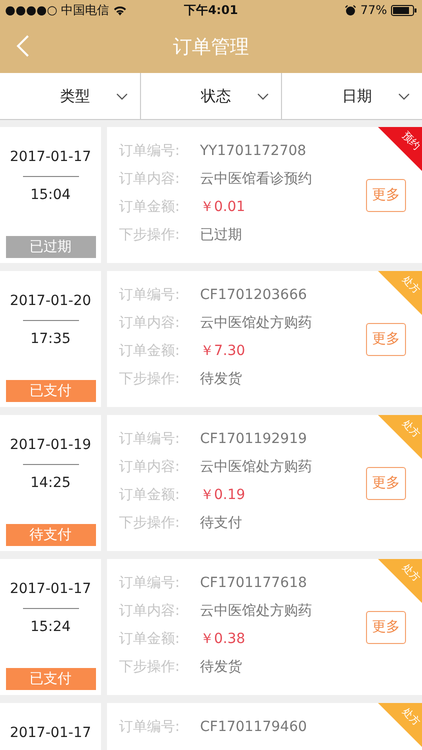  What do you see at coordinates (404, 10) in the screenshot?
I see `battery-icon` at bounding box center [404, 10].